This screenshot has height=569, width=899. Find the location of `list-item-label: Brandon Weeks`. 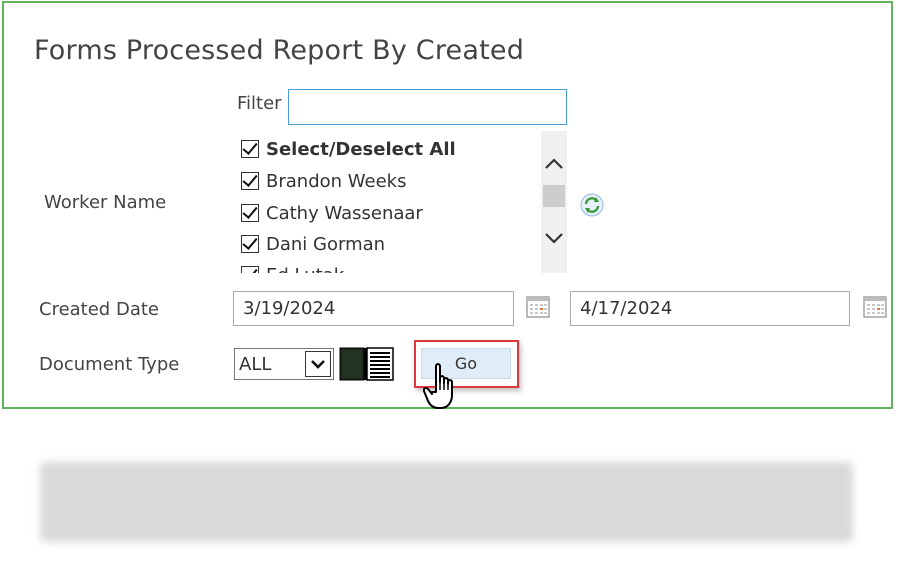

list-item-label: Brandon Weeks is located at coordinates (336, 181).